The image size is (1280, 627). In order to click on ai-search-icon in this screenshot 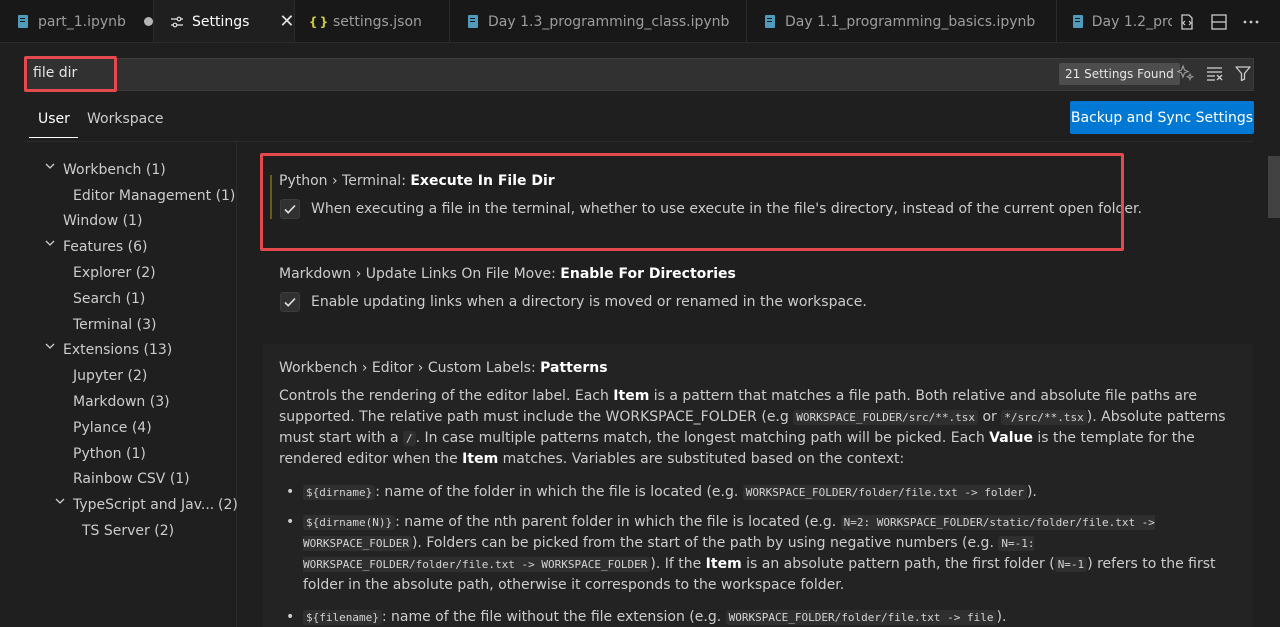, I will do `click(1186, 75)`.